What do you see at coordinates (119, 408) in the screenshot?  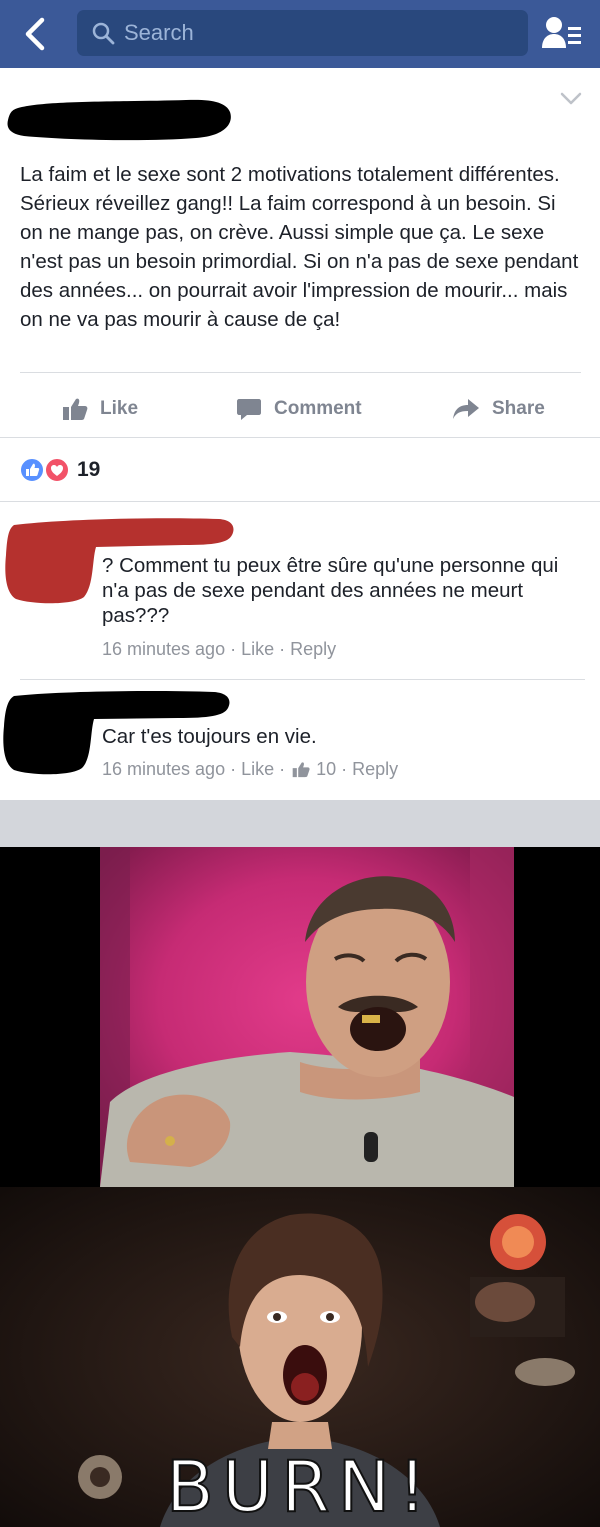 I see `like-label: Like` at bounding box center [119, 408].